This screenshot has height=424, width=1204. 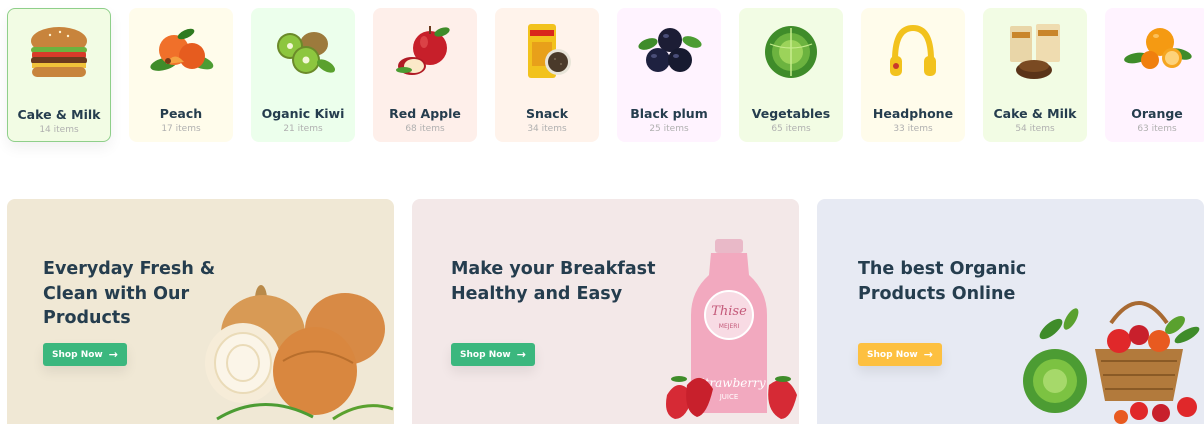 What do you see at coordinates (425, 129) in the screenshot?
I see `category-count: 68 items` at bounding box center [425, 129].